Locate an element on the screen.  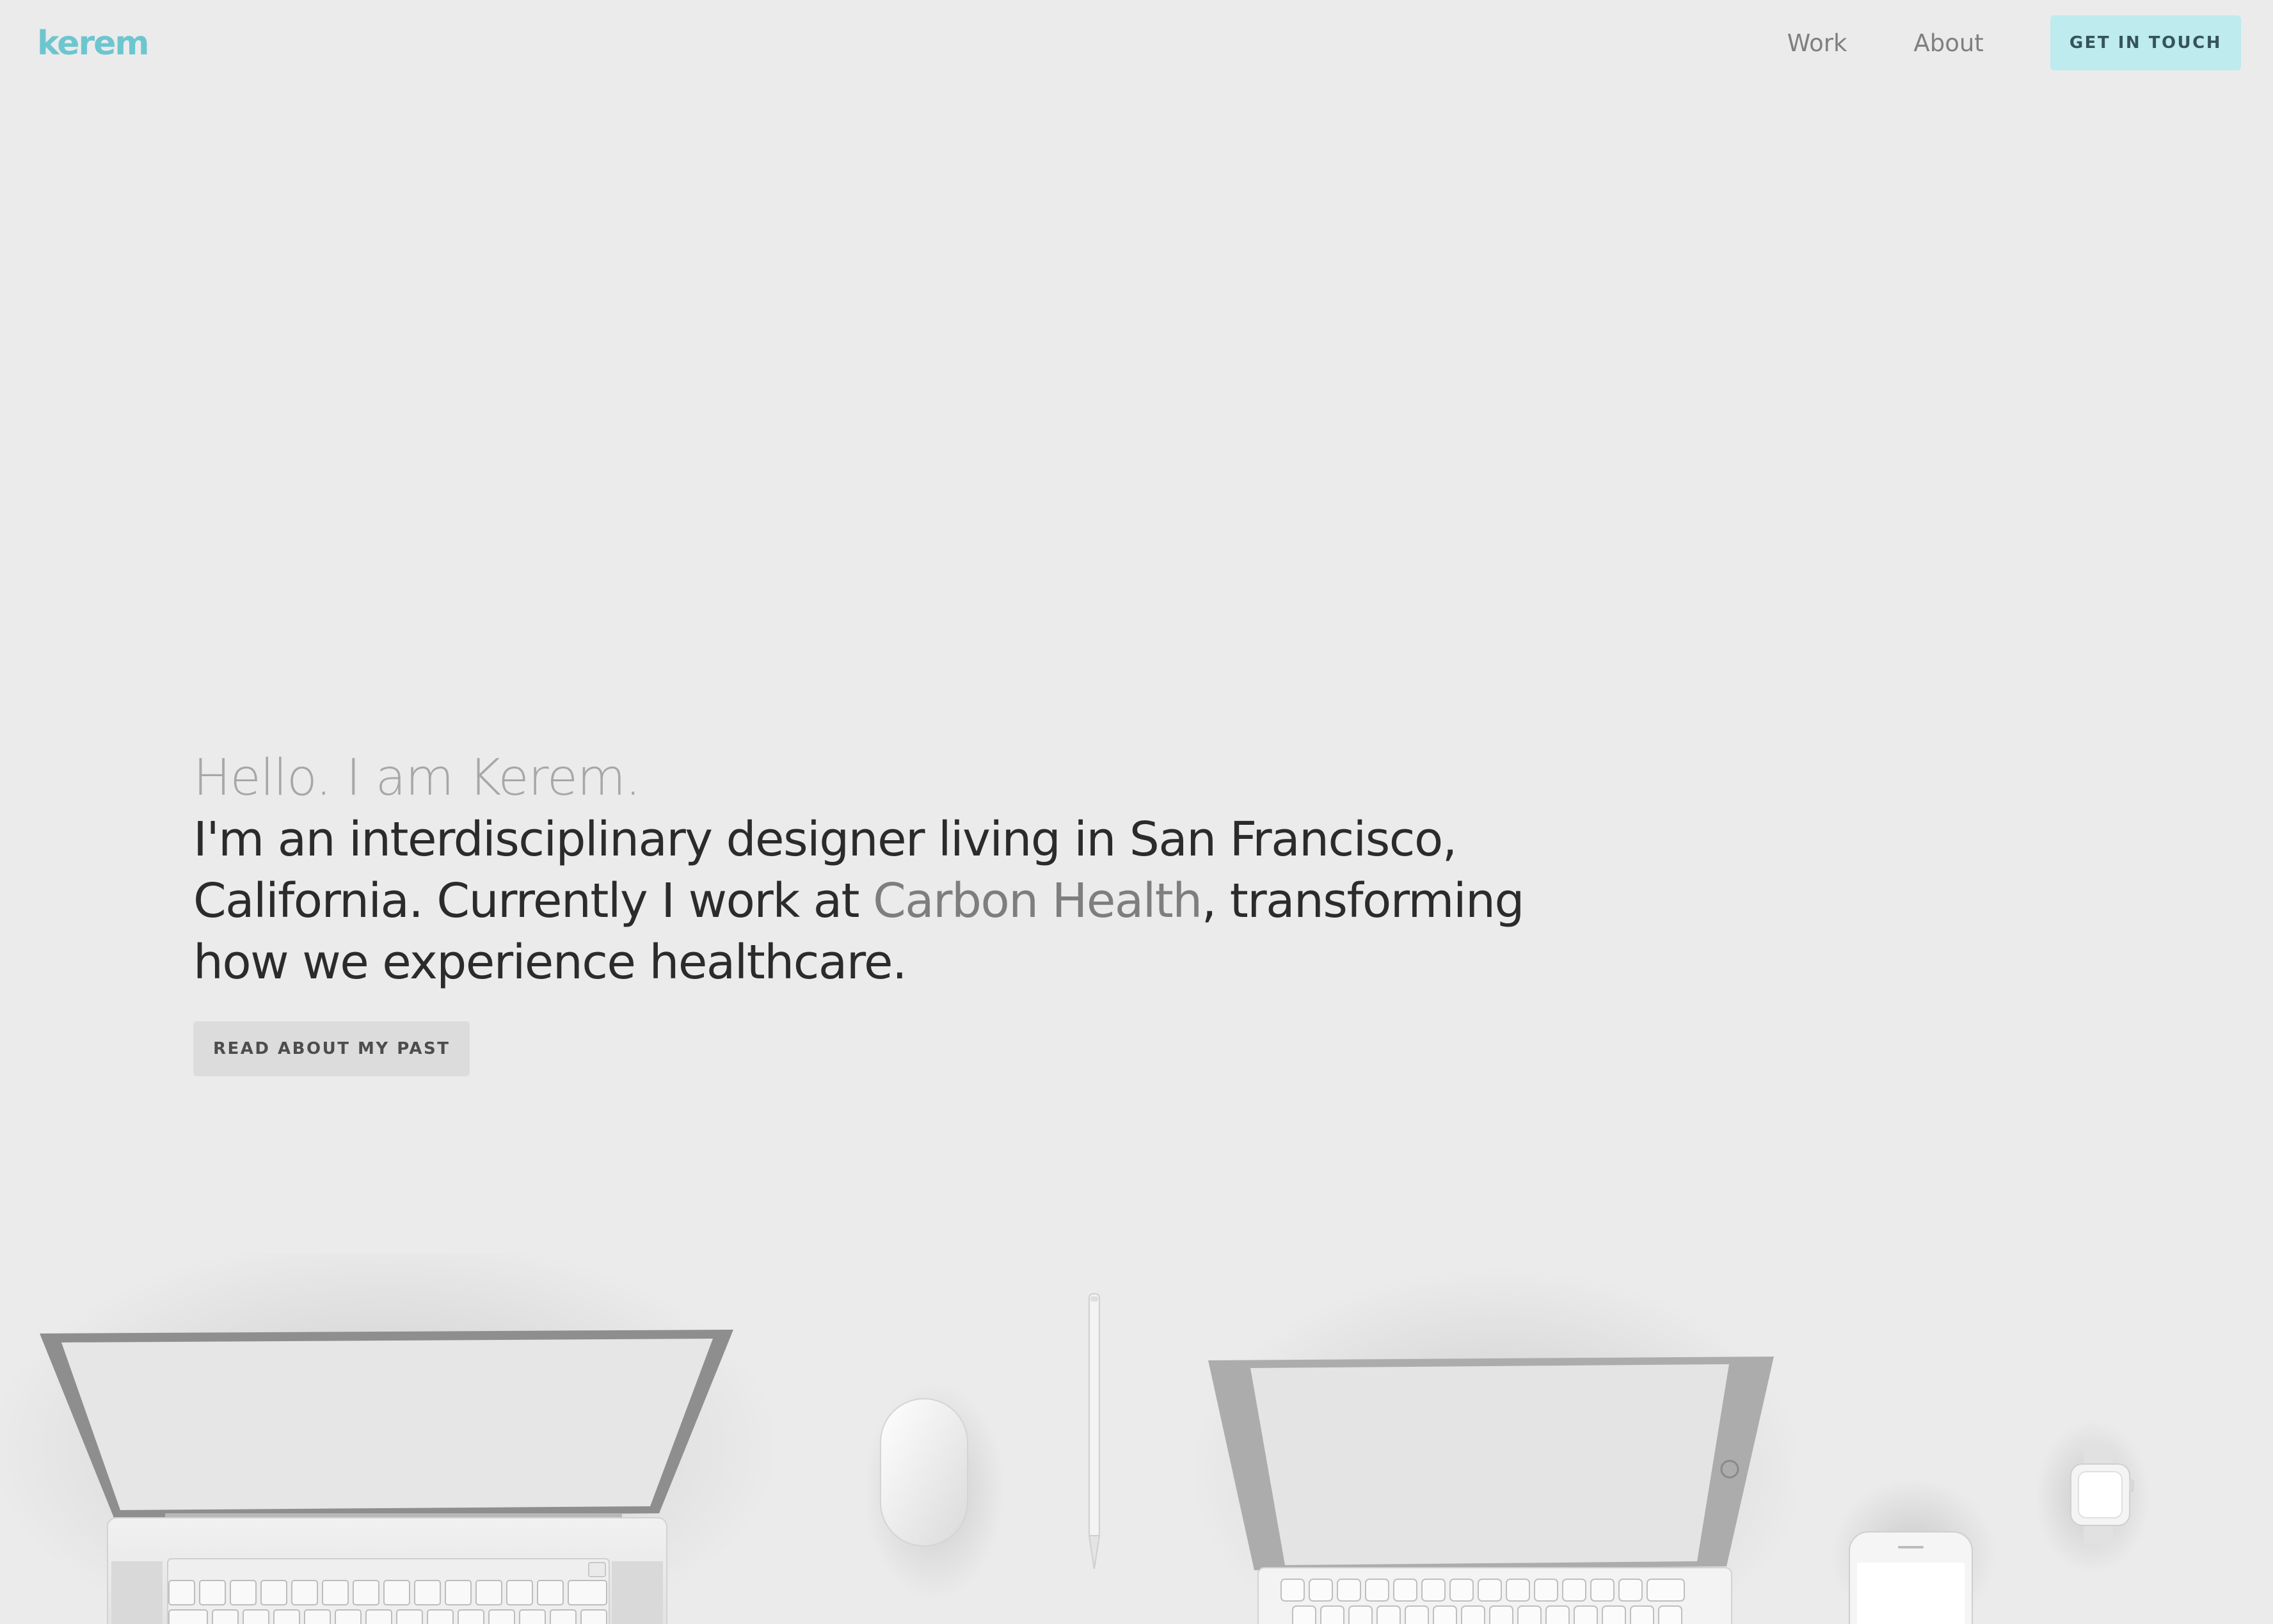
hero-greeting: Hello. I am Kerem. is located at coordinates (417, 778).